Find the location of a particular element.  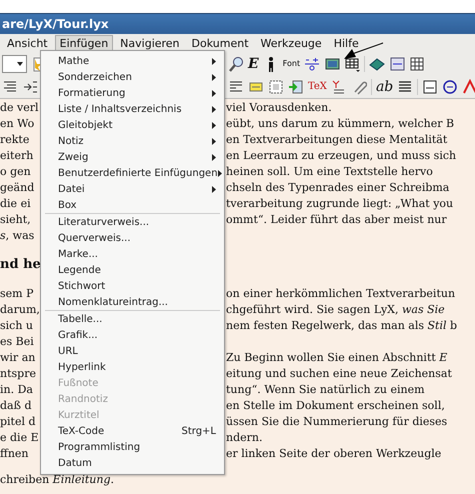

menu-item: Einfügen is located at coordinates (84, 43).